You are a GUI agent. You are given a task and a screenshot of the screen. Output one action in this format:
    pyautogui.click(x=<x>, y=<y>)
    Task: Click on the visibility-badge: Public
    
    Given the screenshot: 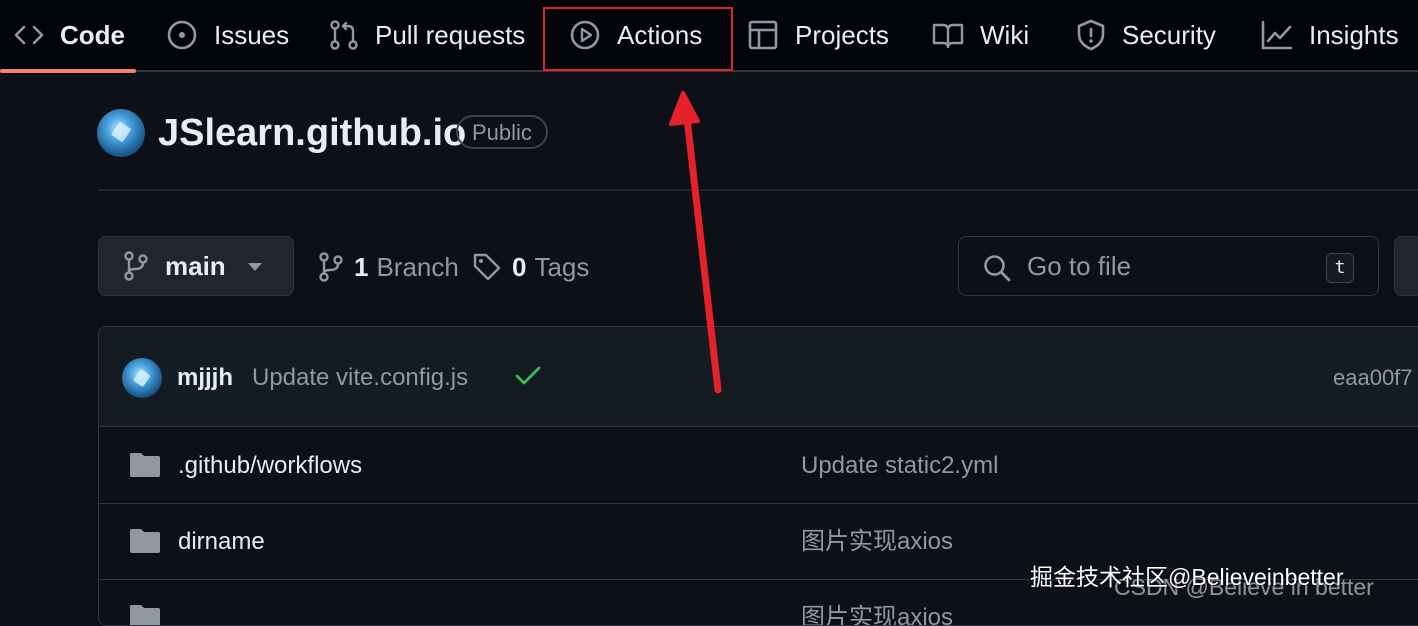 What is the action you would take?
    pyautogui.click(x=502, y=132)
    